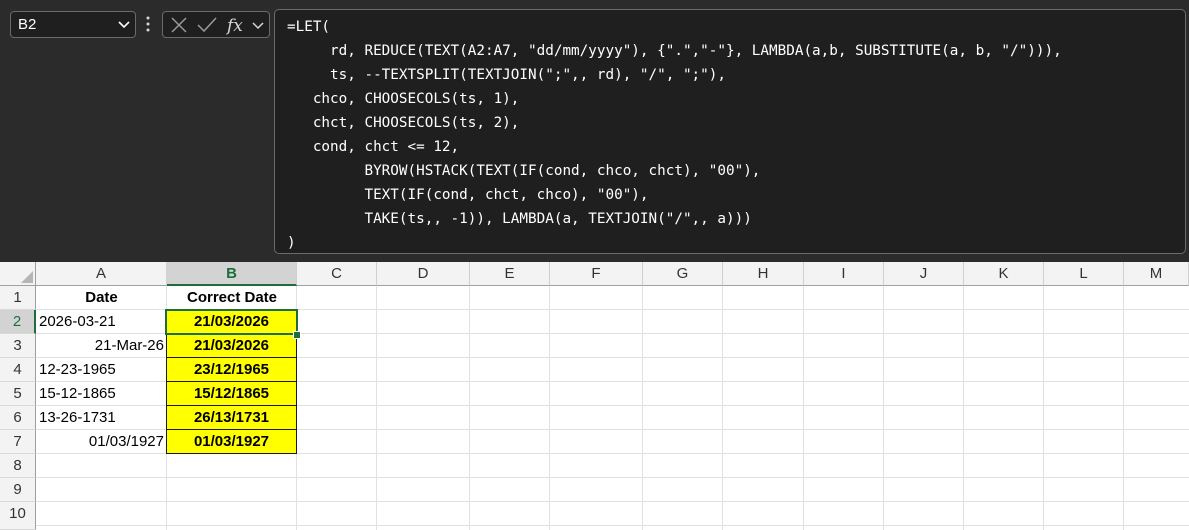  What do you see at coordinates (231, 442) in the screenshot?
I see `cell-b7: 01/03/1927` at bounding box center [231, 442].